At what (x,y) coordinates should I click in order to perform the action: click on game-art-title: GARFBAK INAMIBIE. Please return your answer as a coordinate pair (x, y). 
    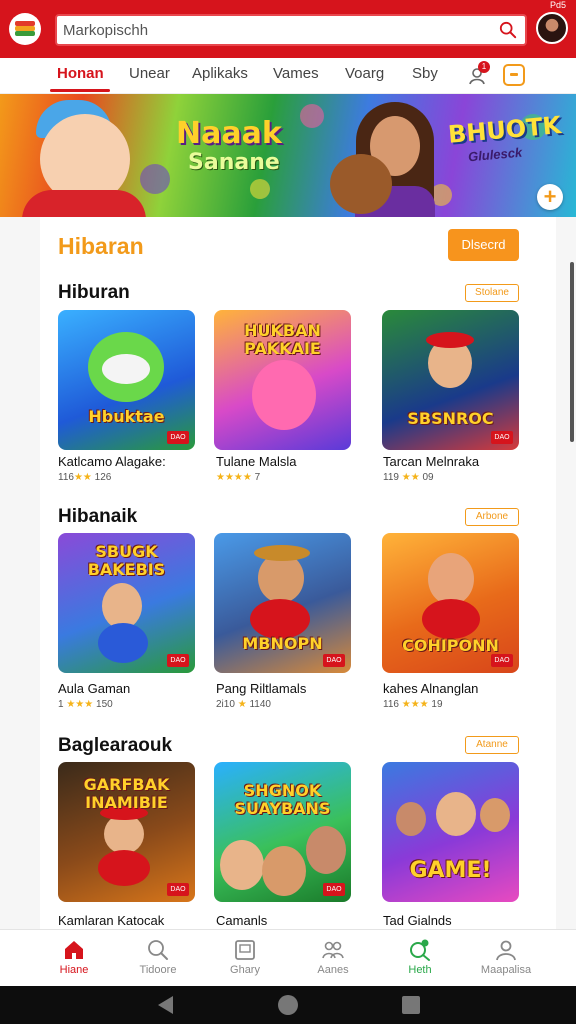
    Looking at the image, I should click on (126, 793).